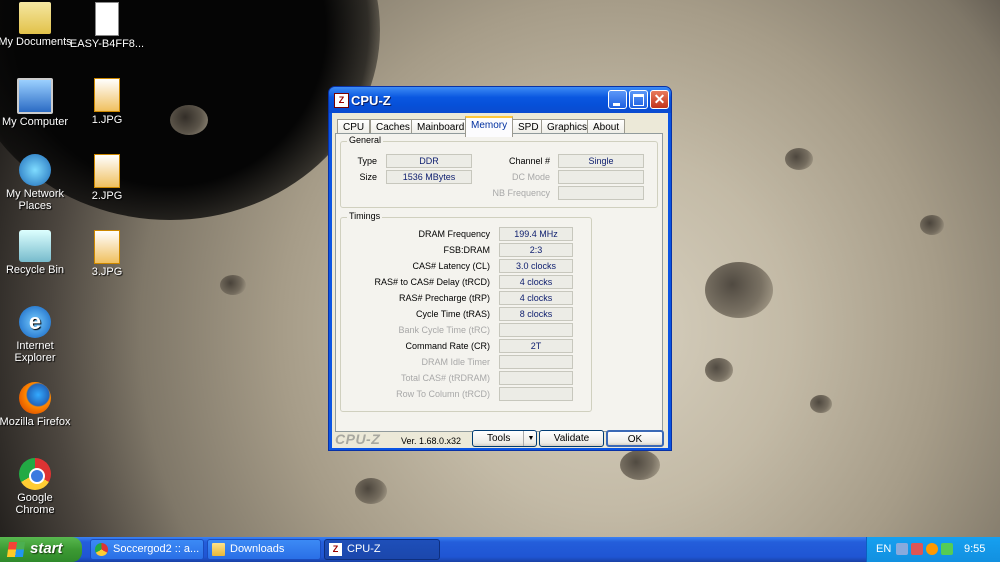 Image resolution: width=1000 pixels, height=562 pixels. I want to click on text-file-icon, so click(107, 19).